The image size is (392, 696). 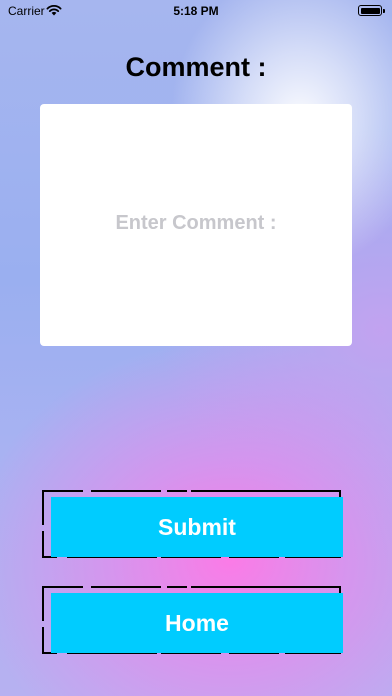 I want to click on battery-icon, so click(x=371, y=10).